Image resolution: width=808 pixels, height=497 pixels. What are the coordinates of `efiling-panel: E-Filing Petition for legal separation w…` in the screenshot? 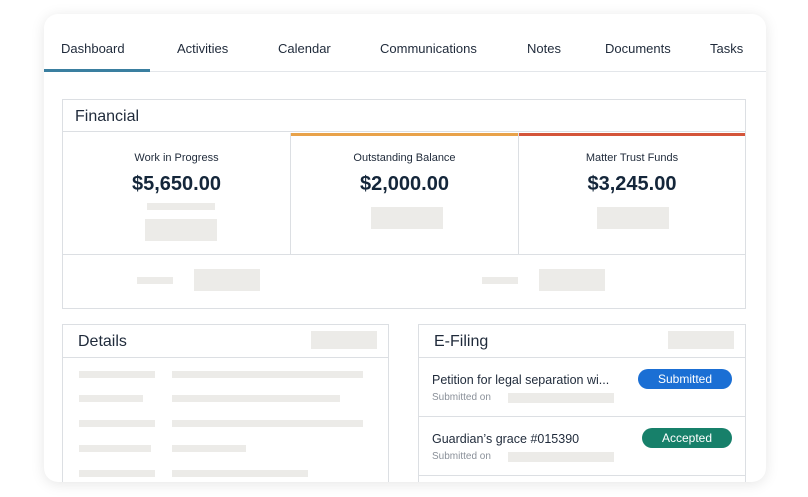 It's located at (582, 403).